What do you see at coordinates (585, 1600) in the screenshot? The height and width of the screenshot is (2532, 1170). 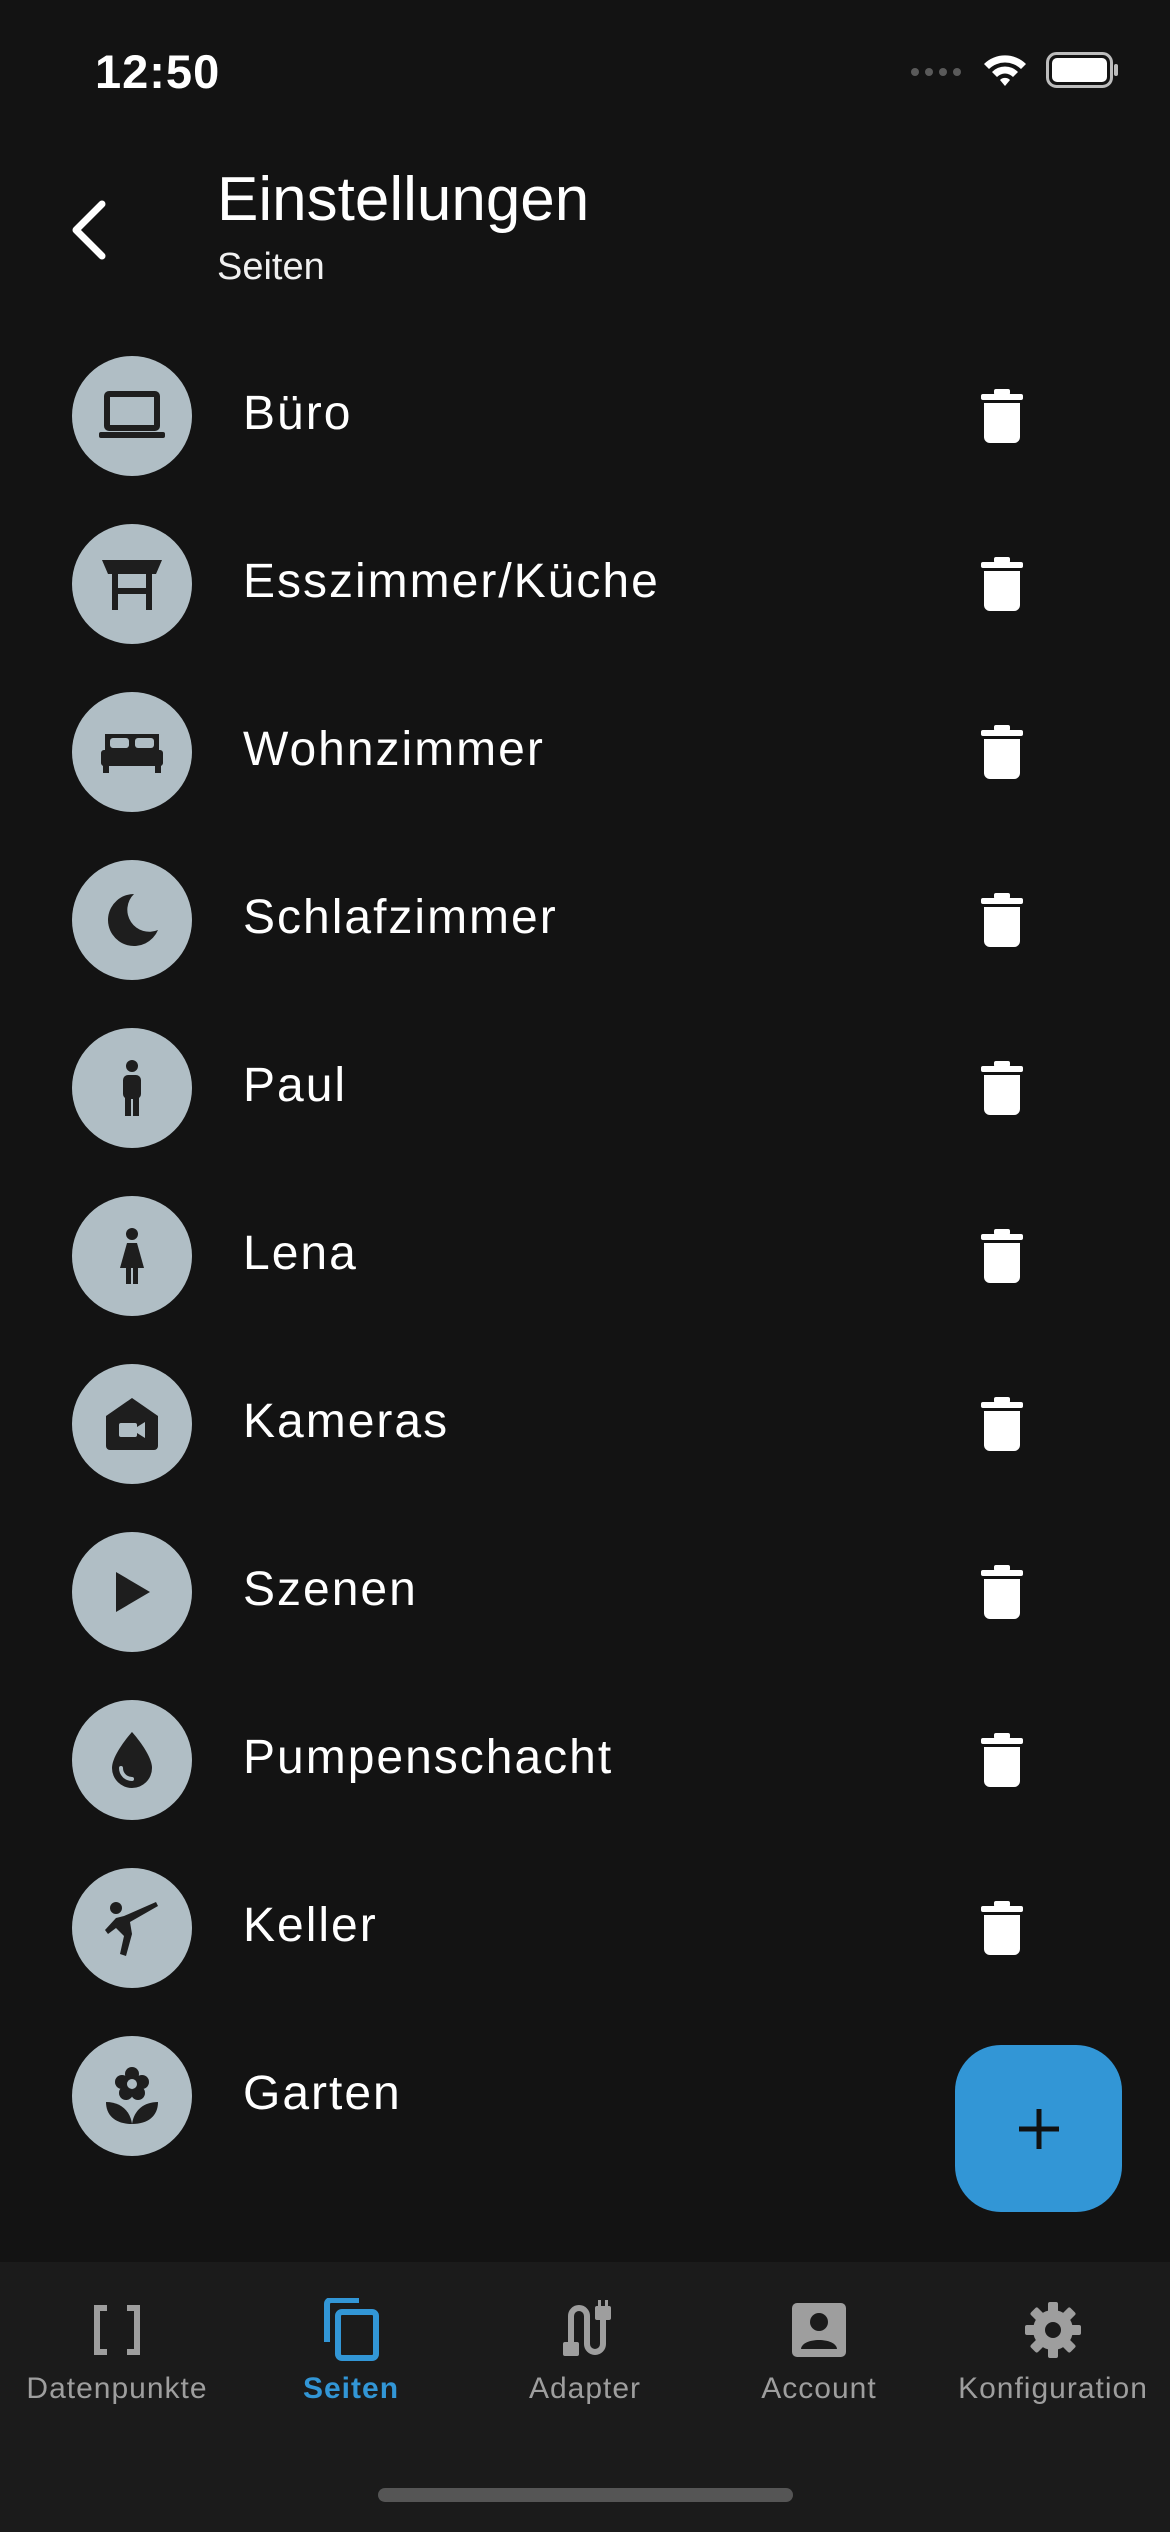 I see `list-item-szenen: Szenen` at bounding box center [585, 1600].